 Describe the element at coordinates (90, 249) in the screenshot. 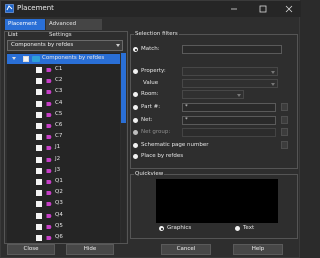

I see `hide-button: Hide` at that location.